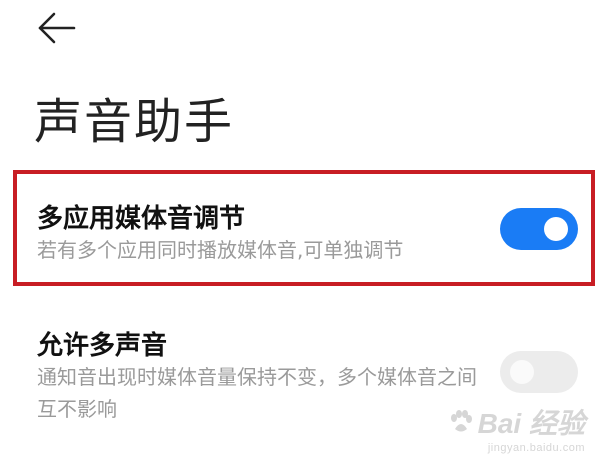  I want to click on setting-title: 允许多声音, so click(102, 346).